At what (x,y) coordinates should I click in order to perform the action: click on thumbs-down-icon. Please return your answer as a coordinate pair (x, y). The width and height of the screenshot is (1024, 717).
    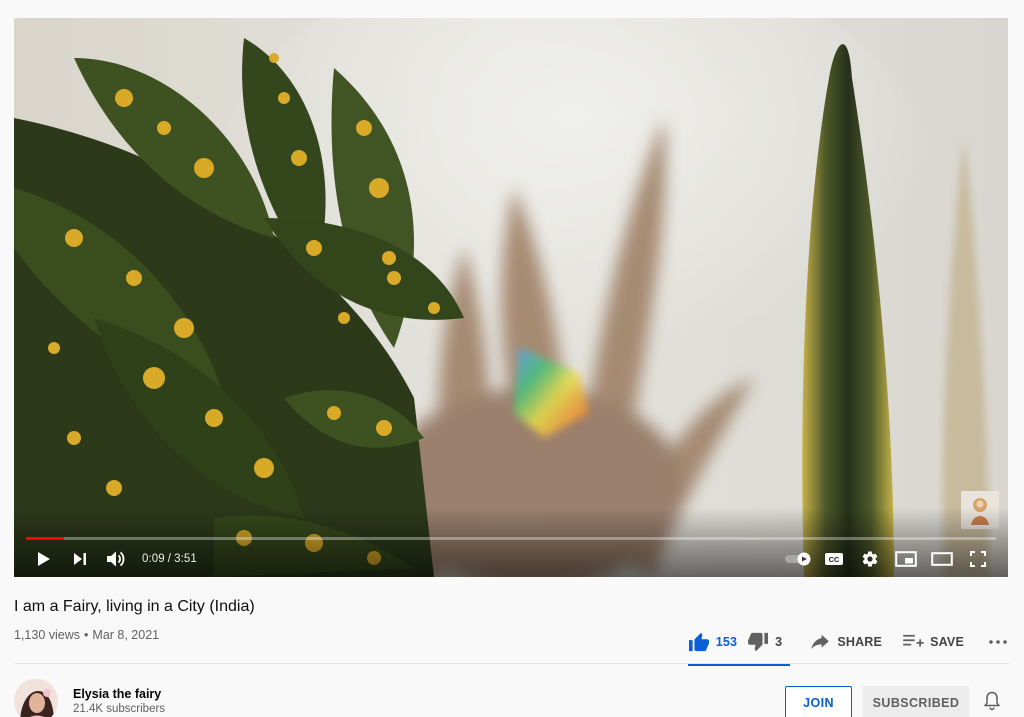
    Looking at the image, I should click on (758, 642).